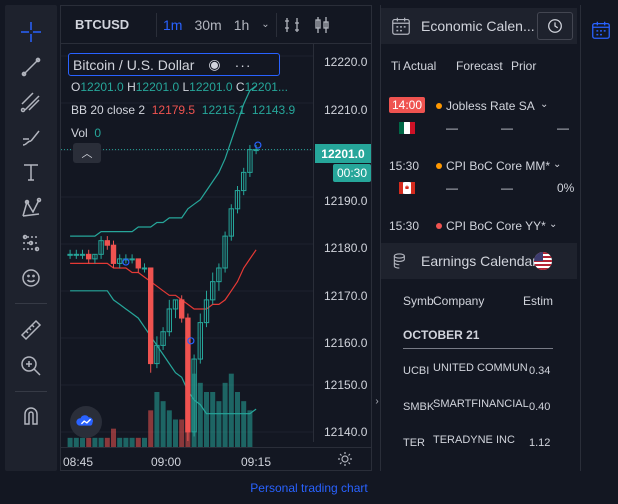 The image size is (618, 504). I want to click on eye-icon: ◉, so click(214, 64).